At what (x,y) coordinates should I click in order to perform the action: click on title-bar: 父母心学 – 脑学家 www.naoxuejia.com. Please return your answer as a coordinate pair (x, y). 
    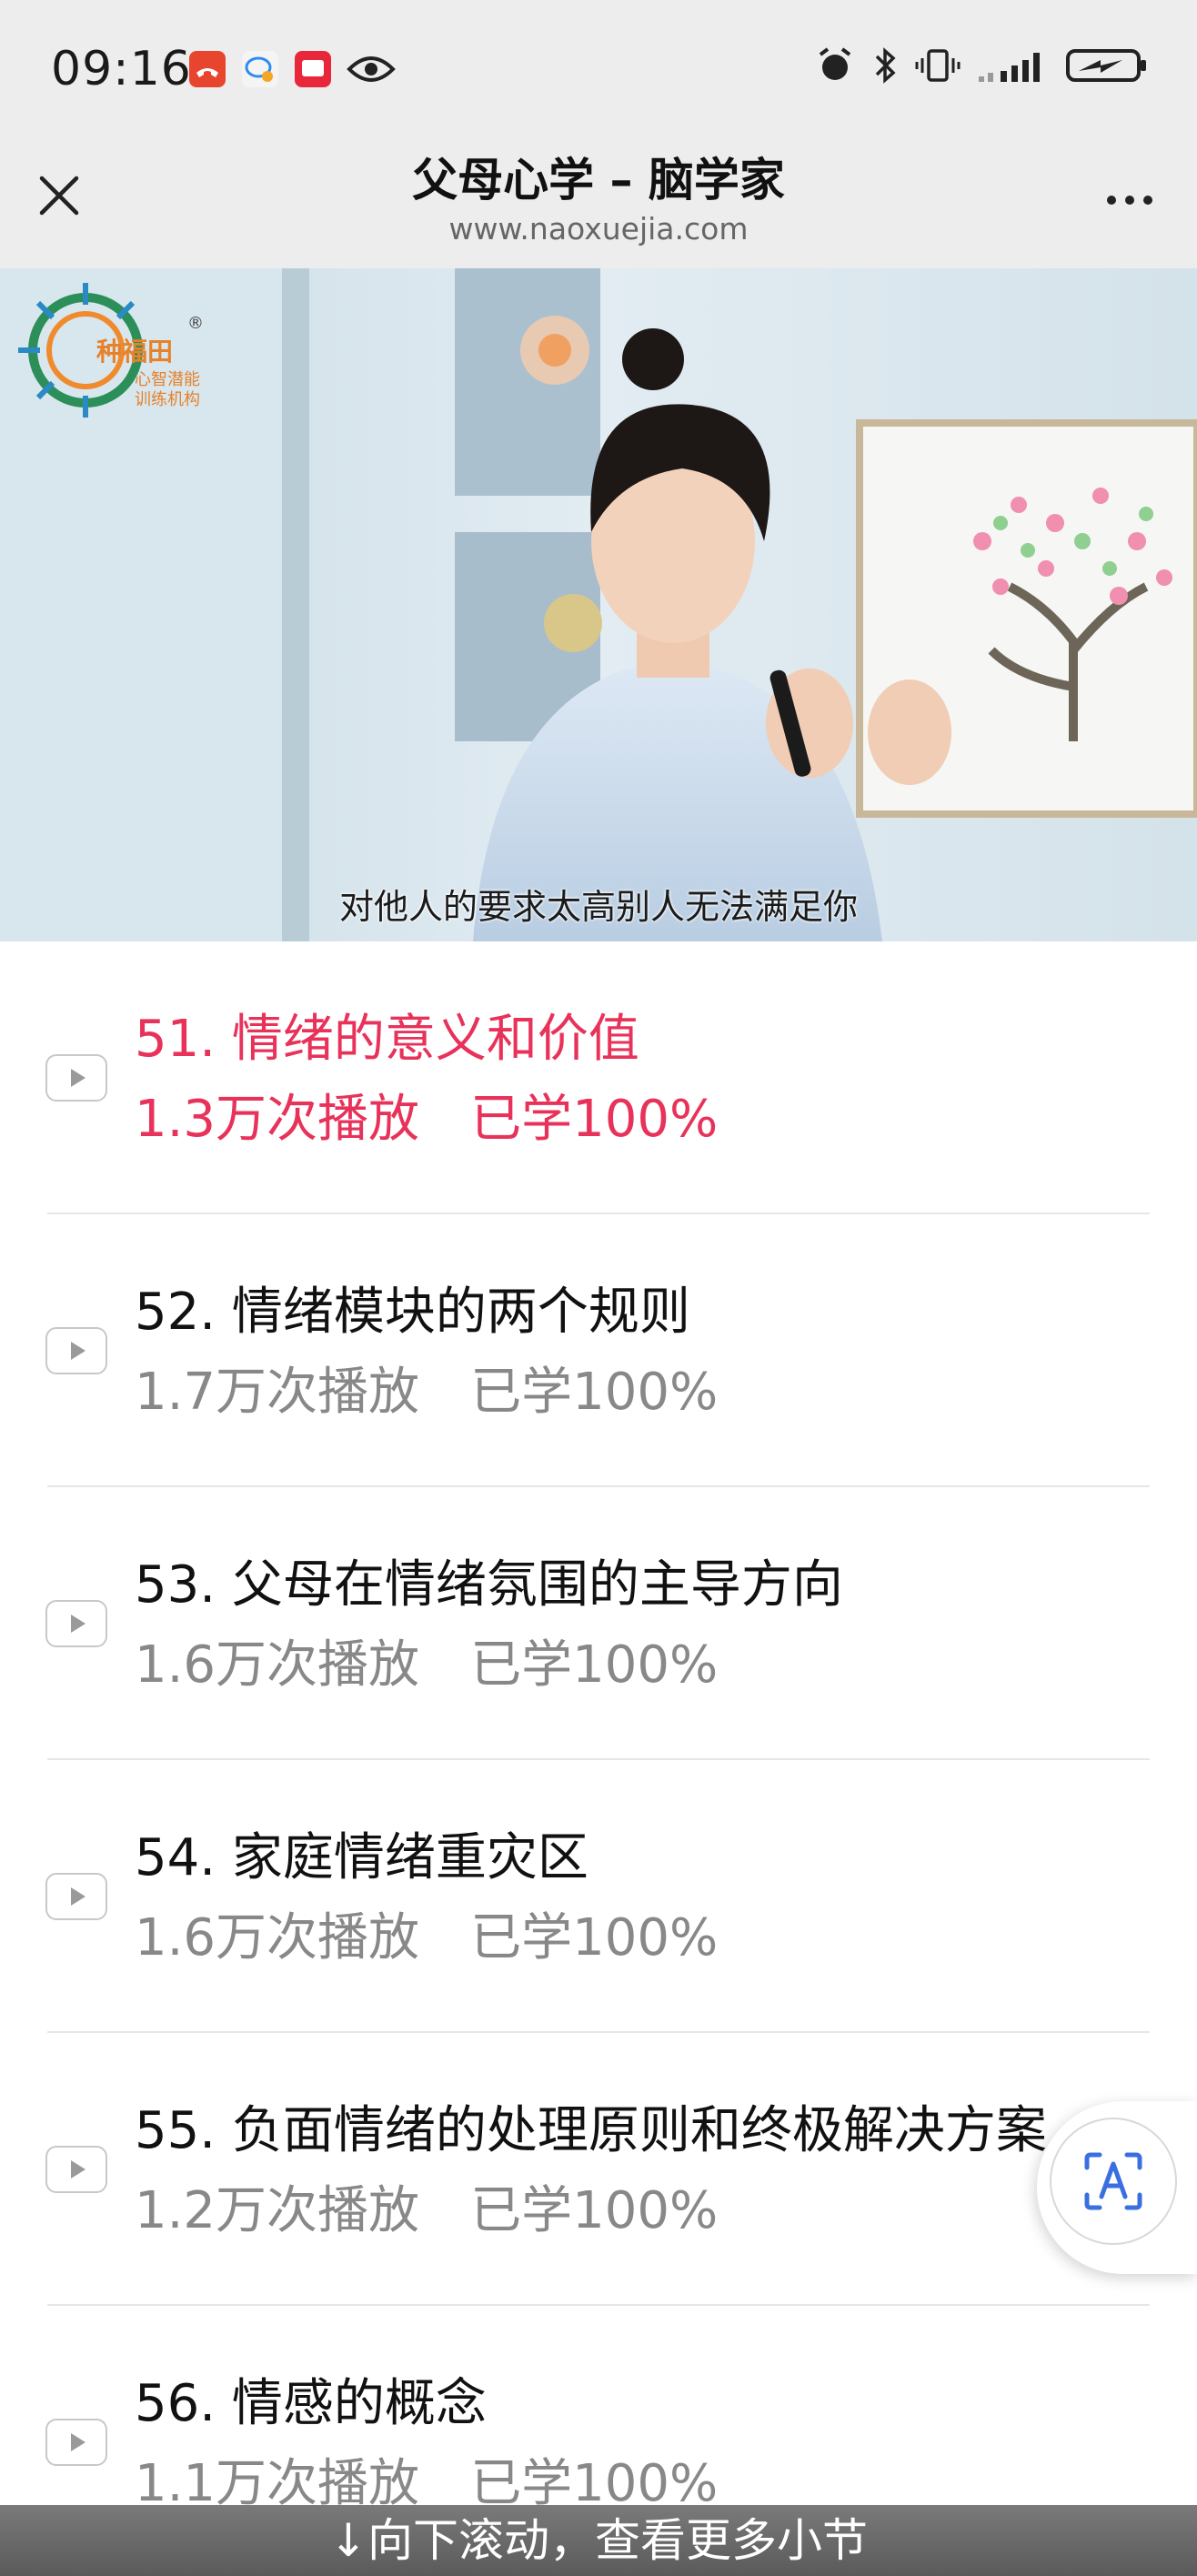
    Looking at the image, I should click on (598, 202).